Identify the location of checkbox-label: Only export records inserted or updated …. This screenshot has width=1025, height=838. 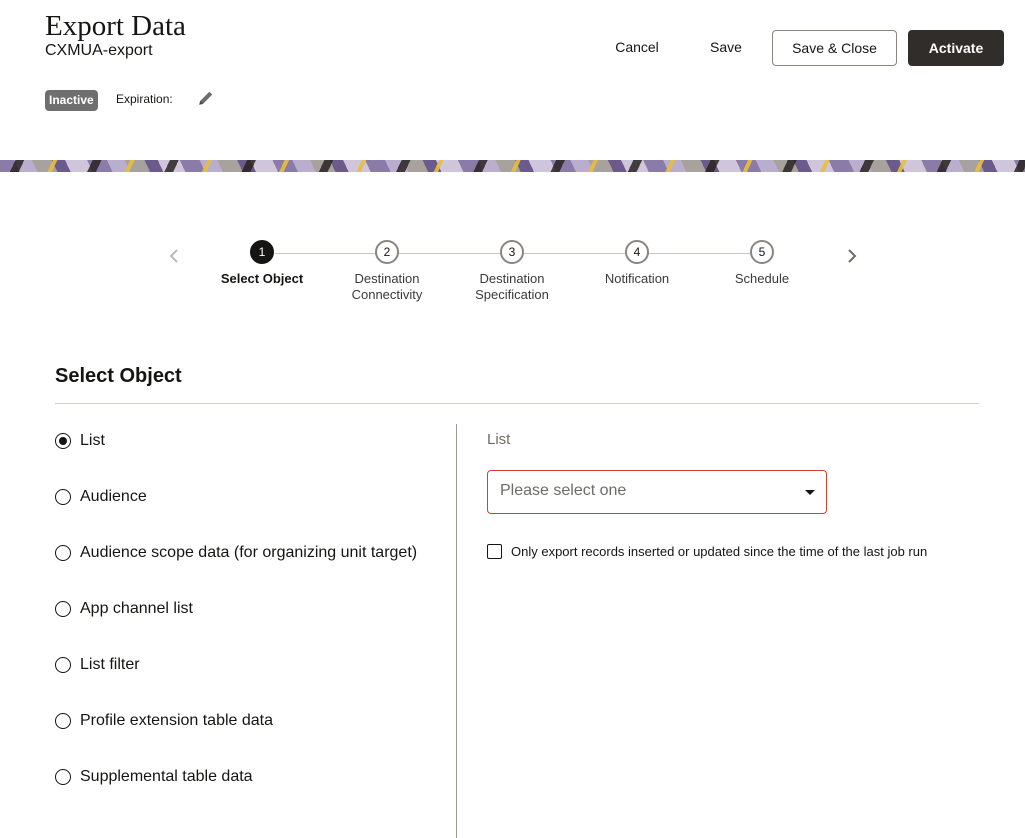
(719, 551).